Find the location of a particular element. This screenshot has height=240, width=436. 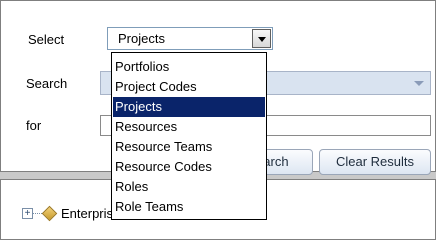

expand-icon: + is located at coordinates (27, 213).